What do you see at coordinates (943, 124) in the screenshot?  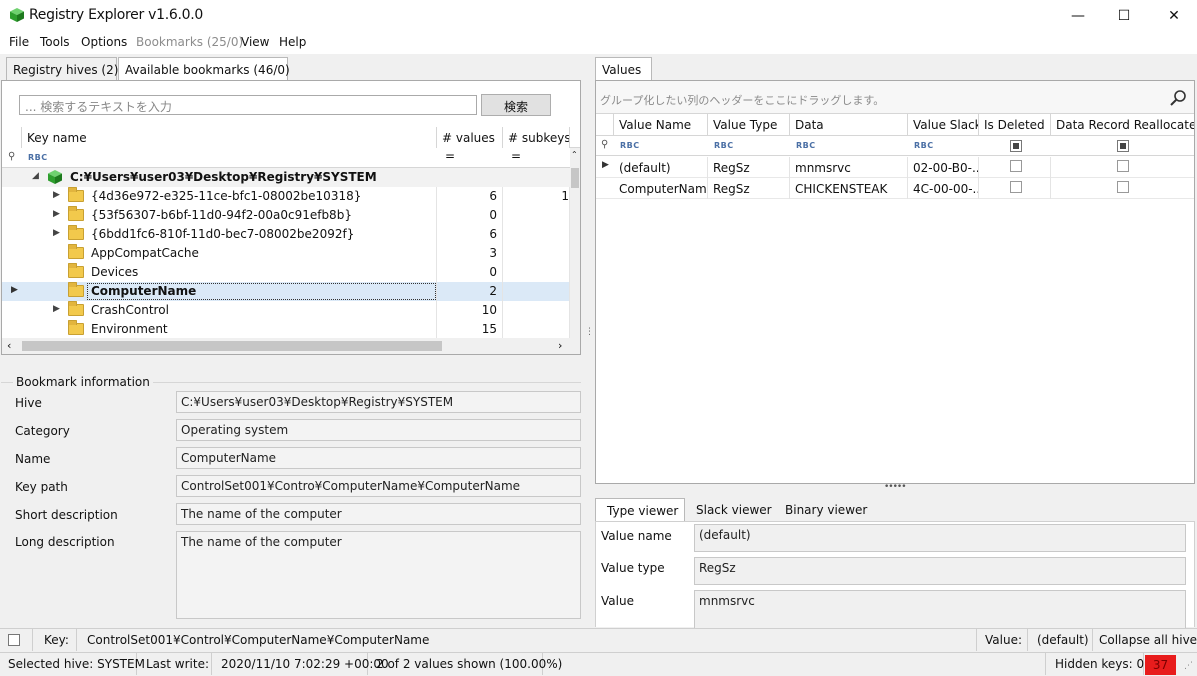 I see `header-value-slack: Value Slack` at bounding box center [943, 124].